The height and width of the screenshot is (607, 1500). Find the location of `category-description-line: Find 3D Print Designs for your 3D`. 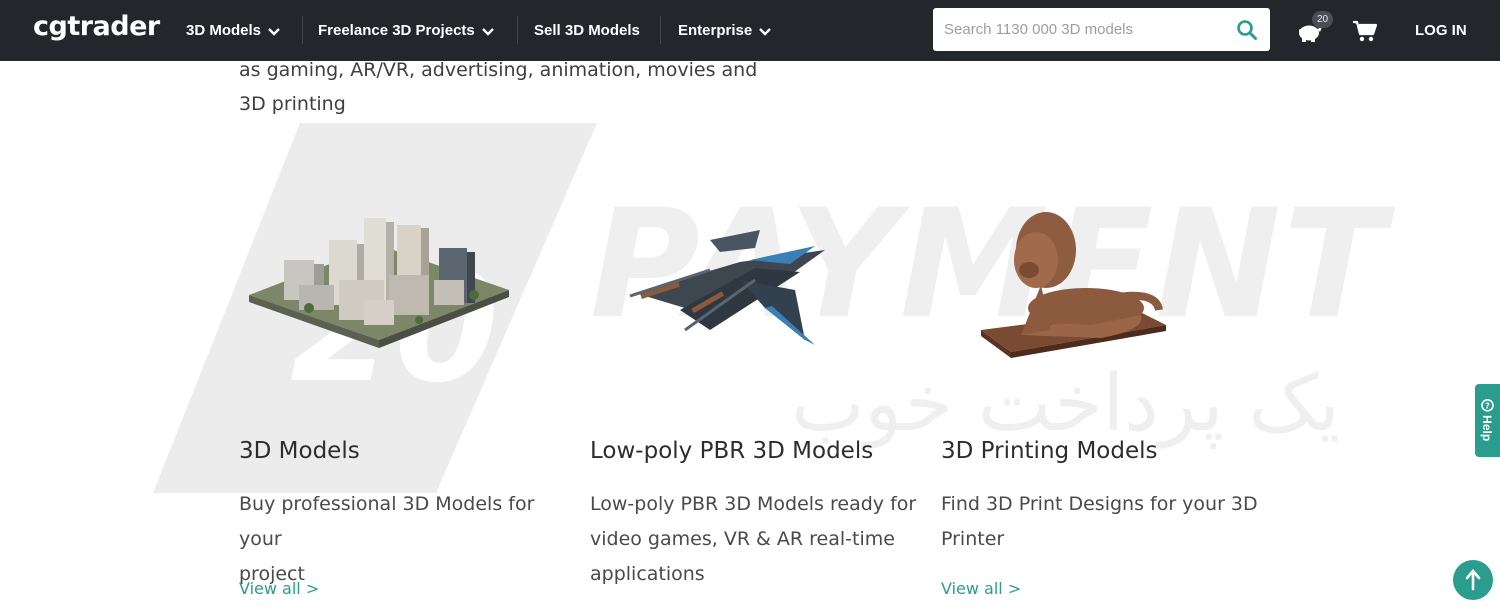

category-description-line: Find 3D Print Designs for your 3D is located at coordinates (1099, 504).